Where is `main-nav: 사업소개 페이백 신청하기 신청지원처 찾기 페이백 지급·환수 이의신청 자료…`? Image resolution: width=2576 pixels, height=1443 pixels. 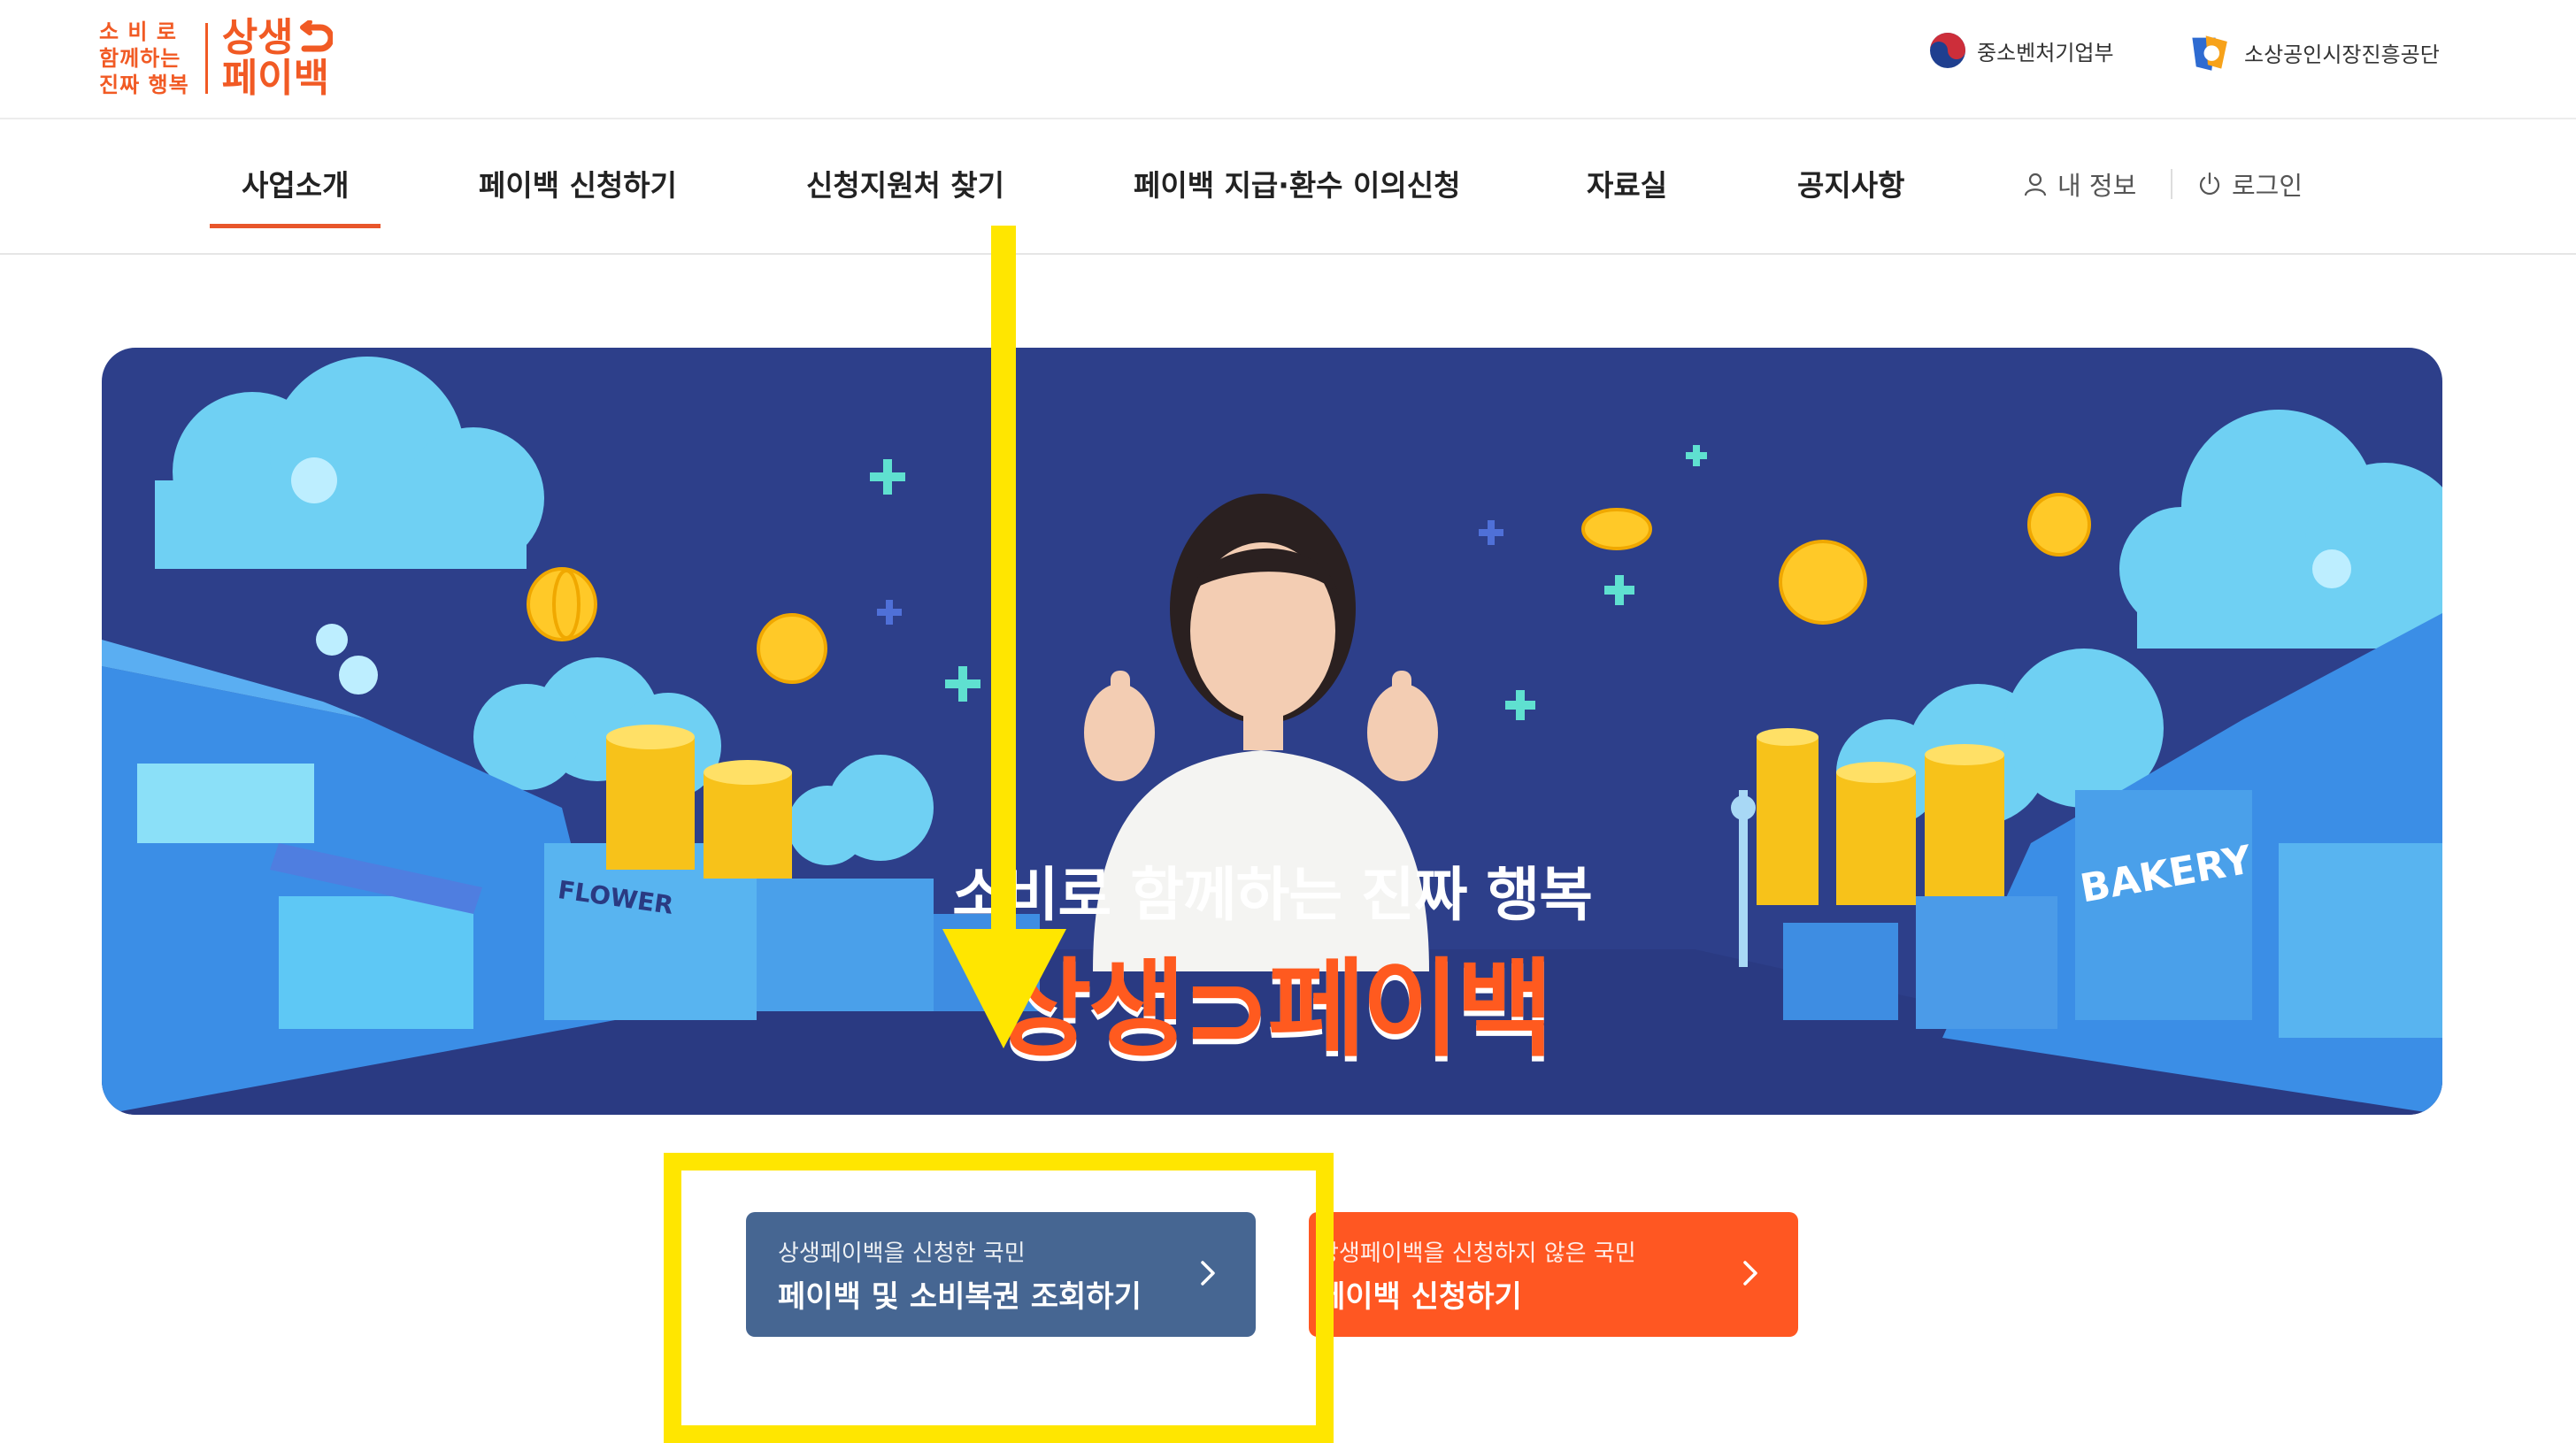
main-nav: 사업소개 페이백 신청하기 신청지원처 찾기 페이백 지급·환수 이의신청 자료… is located at coordinates (1288, 187).